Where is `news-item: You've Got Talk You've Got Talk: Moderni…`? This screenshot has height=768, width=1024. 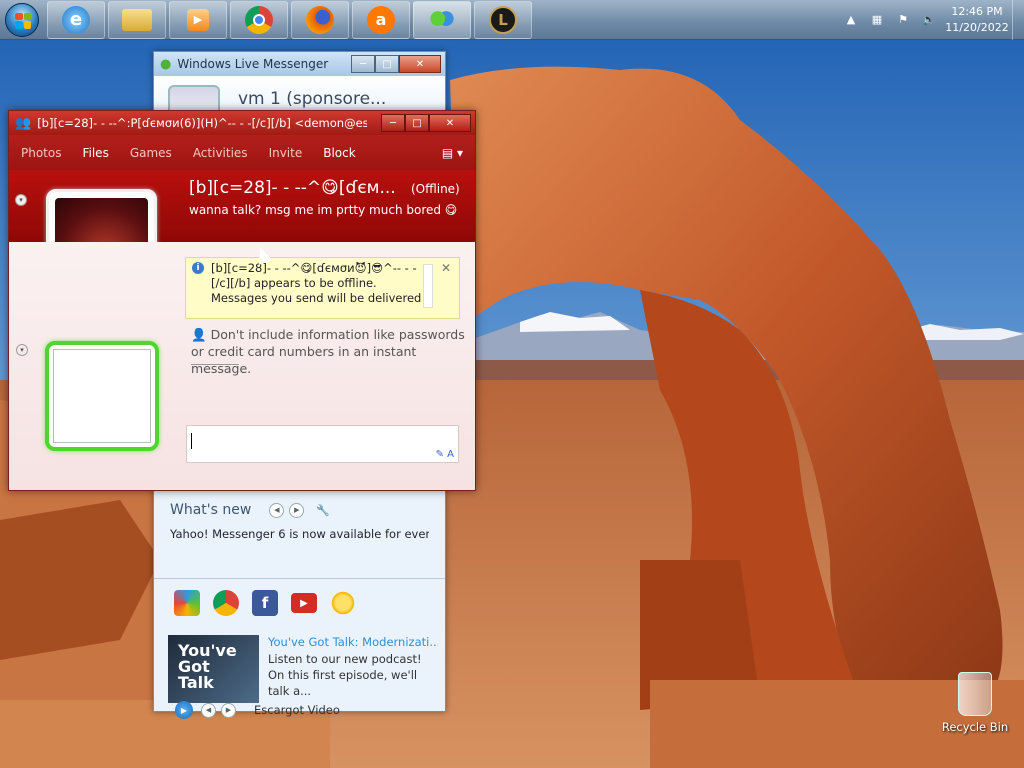 news-item: You've Got Talk You've Got Talk: Moderni… is located at coordinates (303, 677).